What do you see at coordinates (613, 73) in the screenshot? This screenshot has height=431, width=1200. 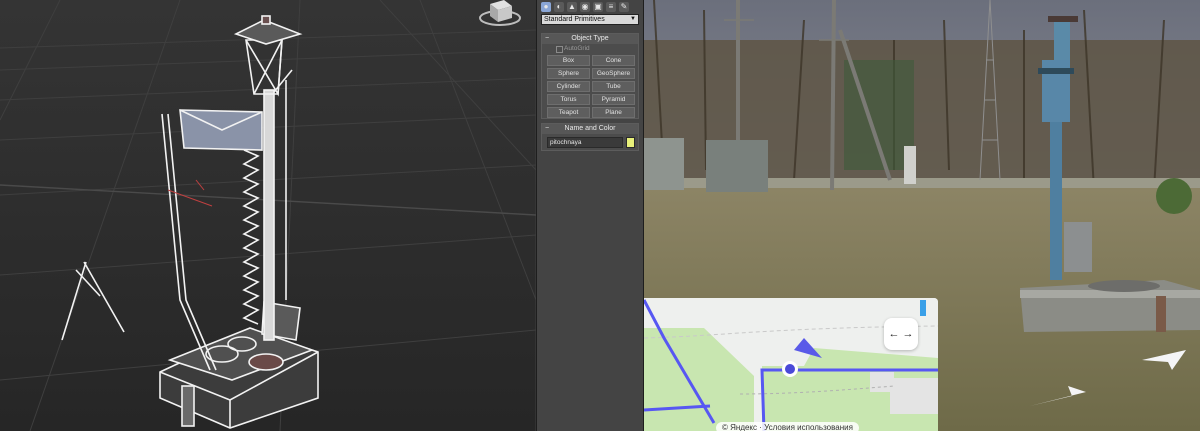 I see `geosphere-button: GeoSphere` at bounding box center [613, 73].